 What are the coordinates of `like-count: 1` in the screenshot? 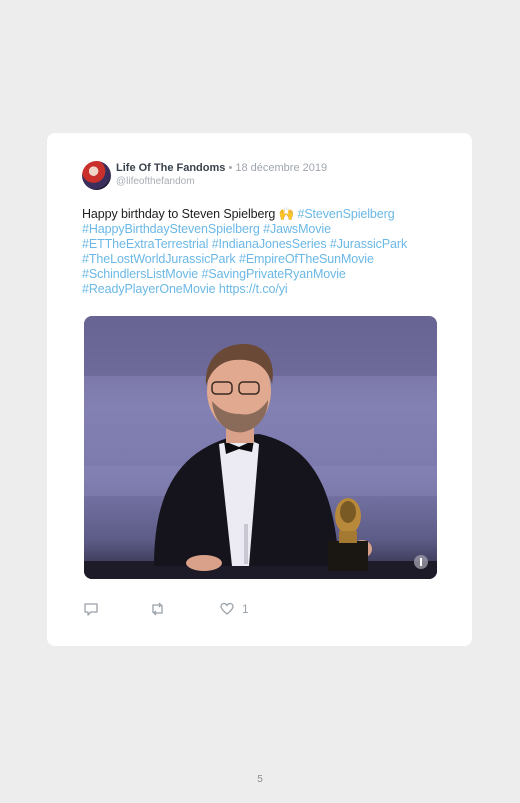 It's located at (245, 609).